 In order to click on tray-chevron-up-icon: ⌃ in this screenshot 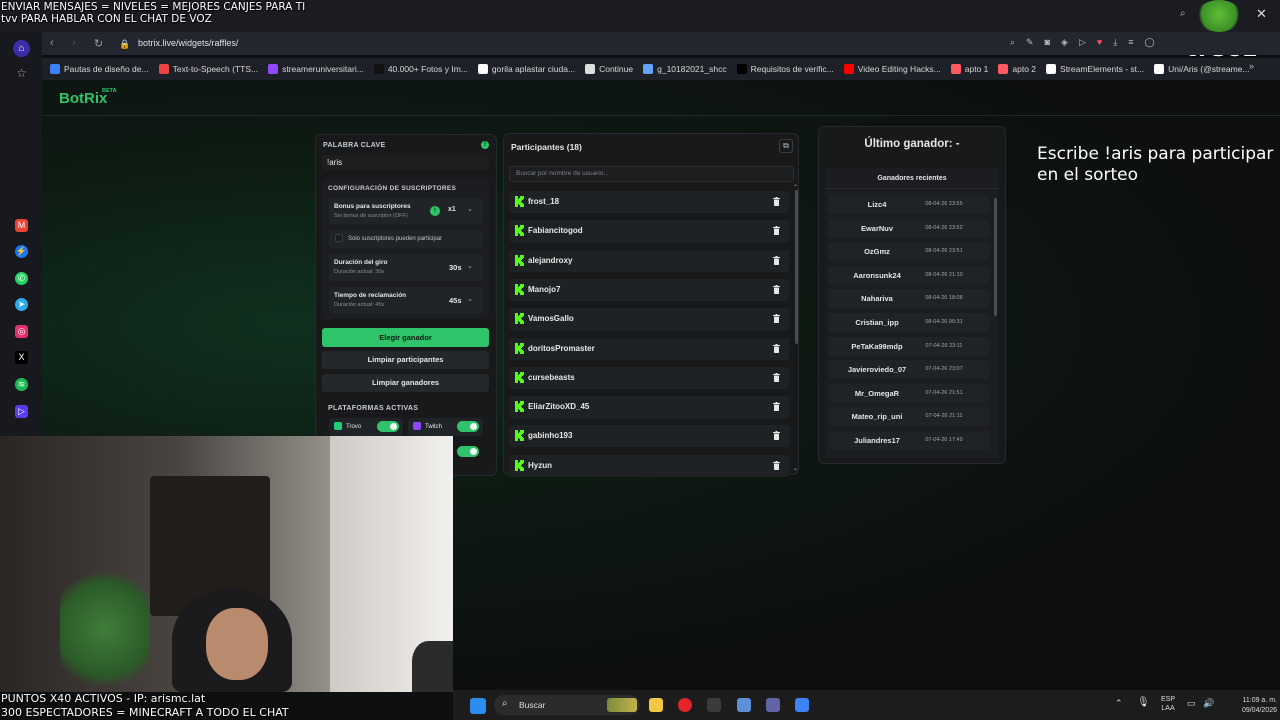, I will do `click(1119, 703)`.